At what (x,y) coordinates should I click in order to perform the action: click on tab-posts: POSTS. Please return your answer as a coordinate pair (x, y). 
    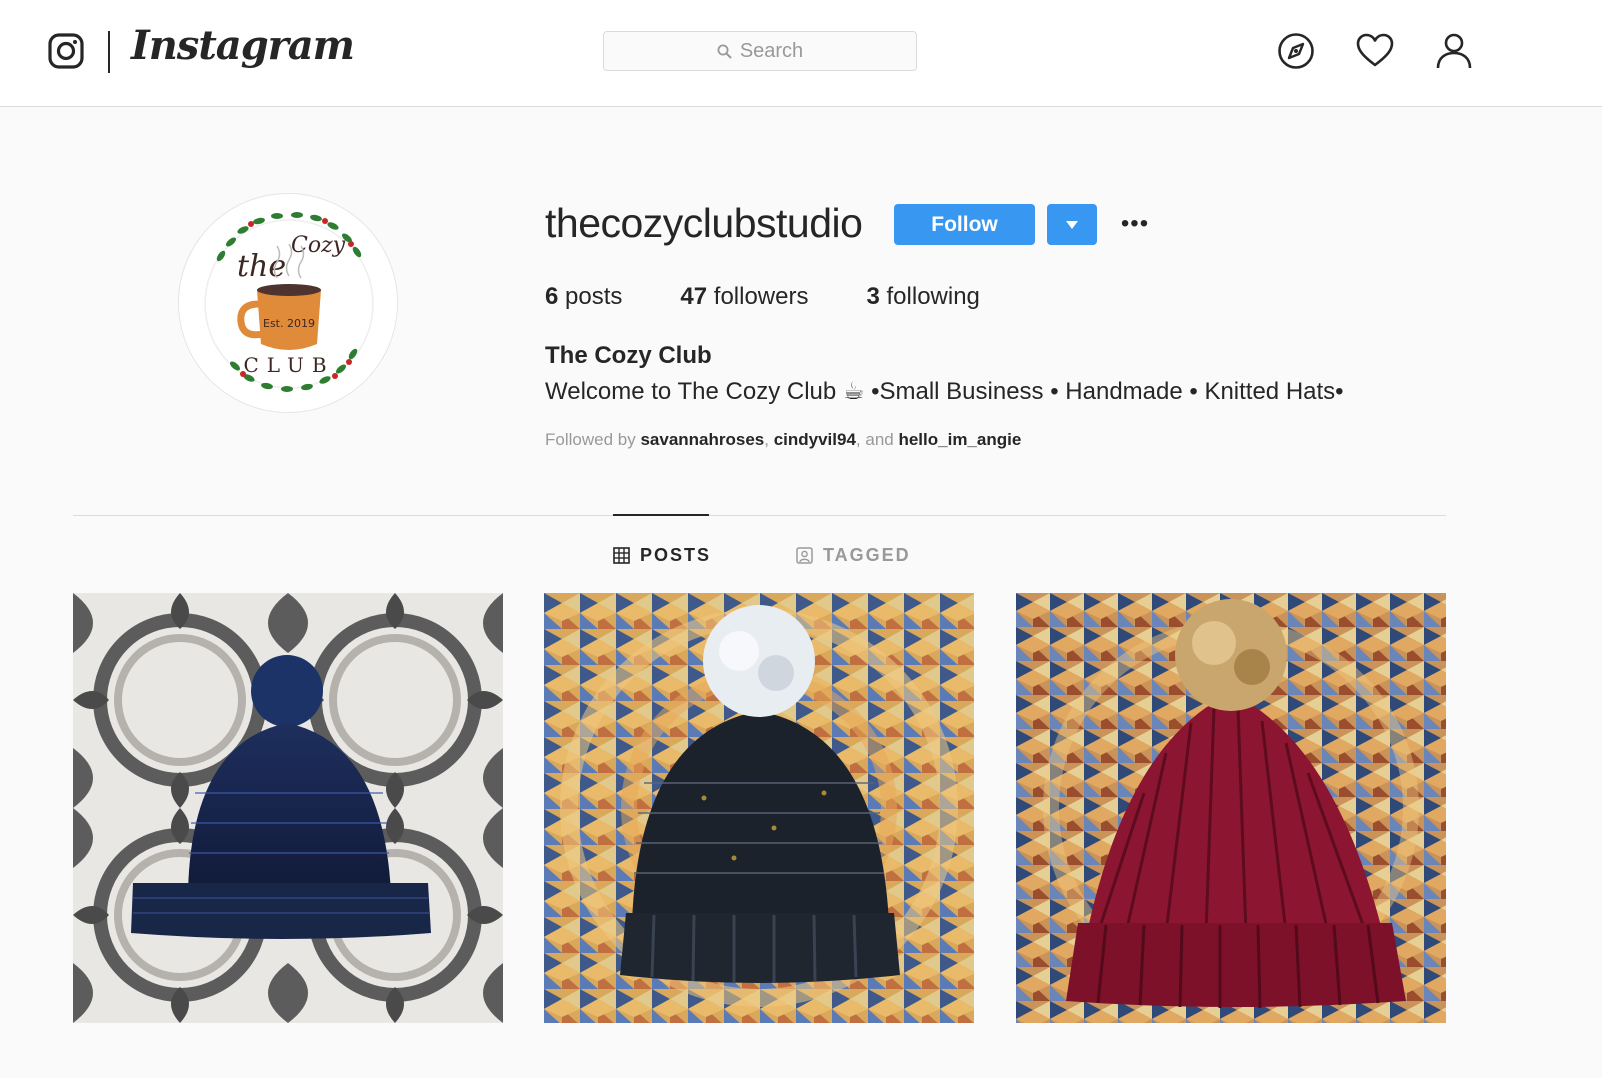
    Looking at the image, I should click on (662, 555).